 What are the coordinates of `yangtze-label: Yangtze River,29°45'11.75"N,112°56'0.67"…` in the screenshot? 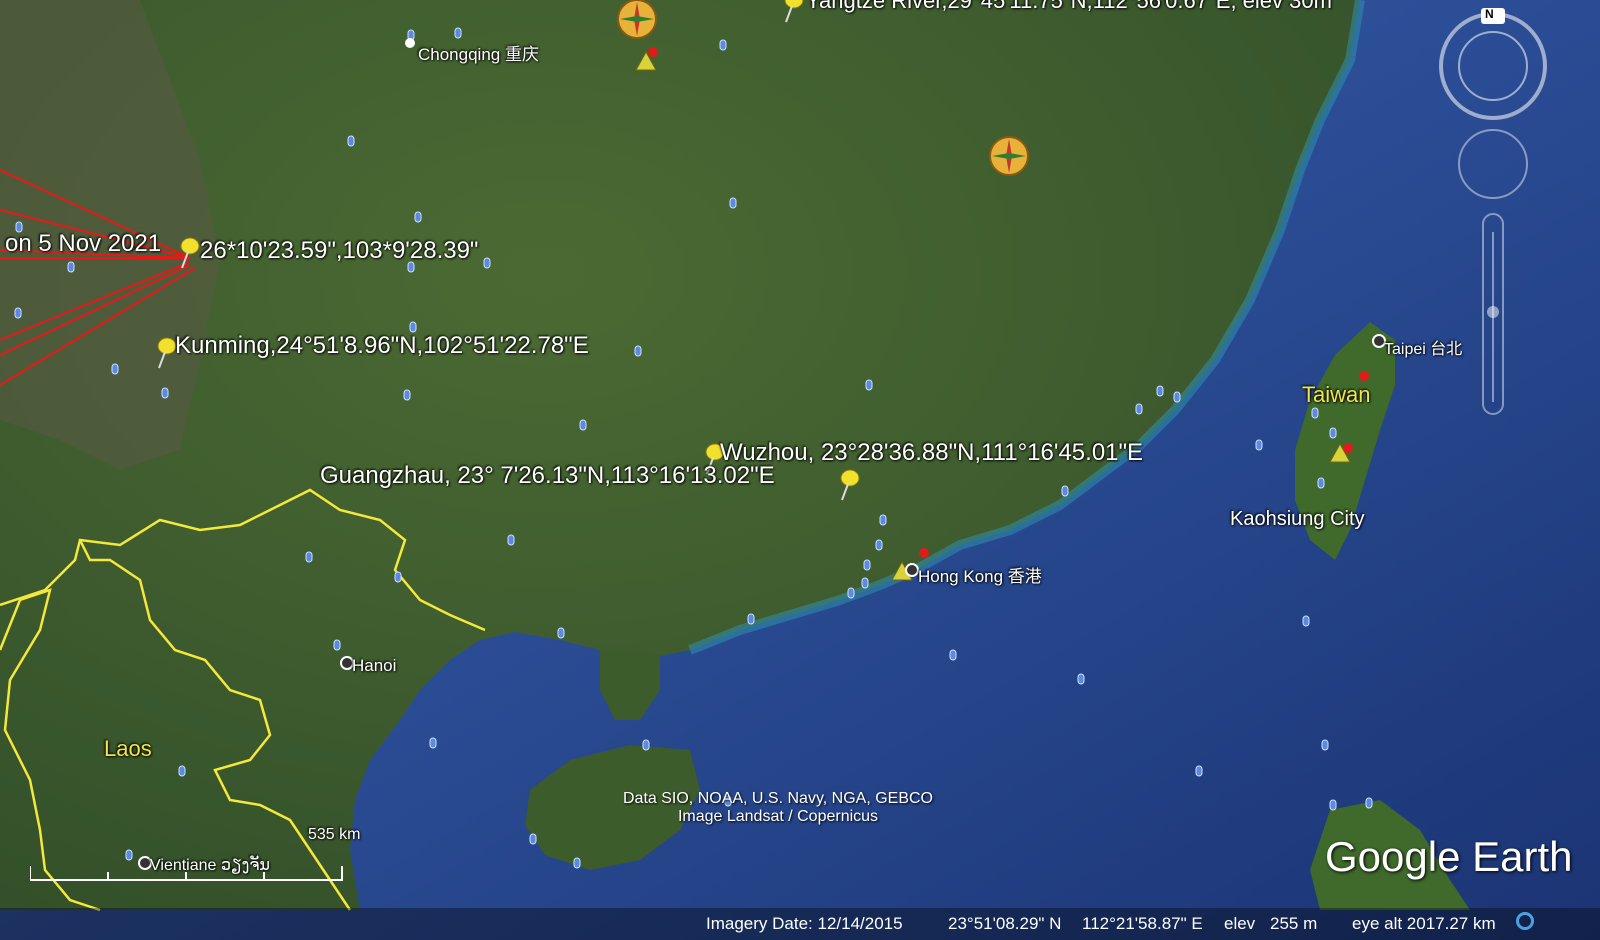 It's located at (1069, 7).